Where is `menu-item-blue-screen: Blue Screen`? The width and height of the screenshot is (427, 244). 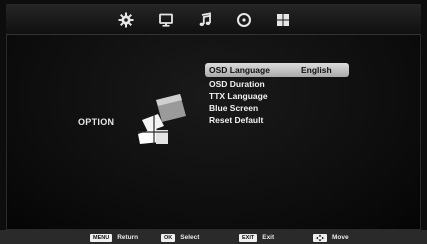 menu-item-blue-screen: Blue Screen is located at coordinates (277, 108).